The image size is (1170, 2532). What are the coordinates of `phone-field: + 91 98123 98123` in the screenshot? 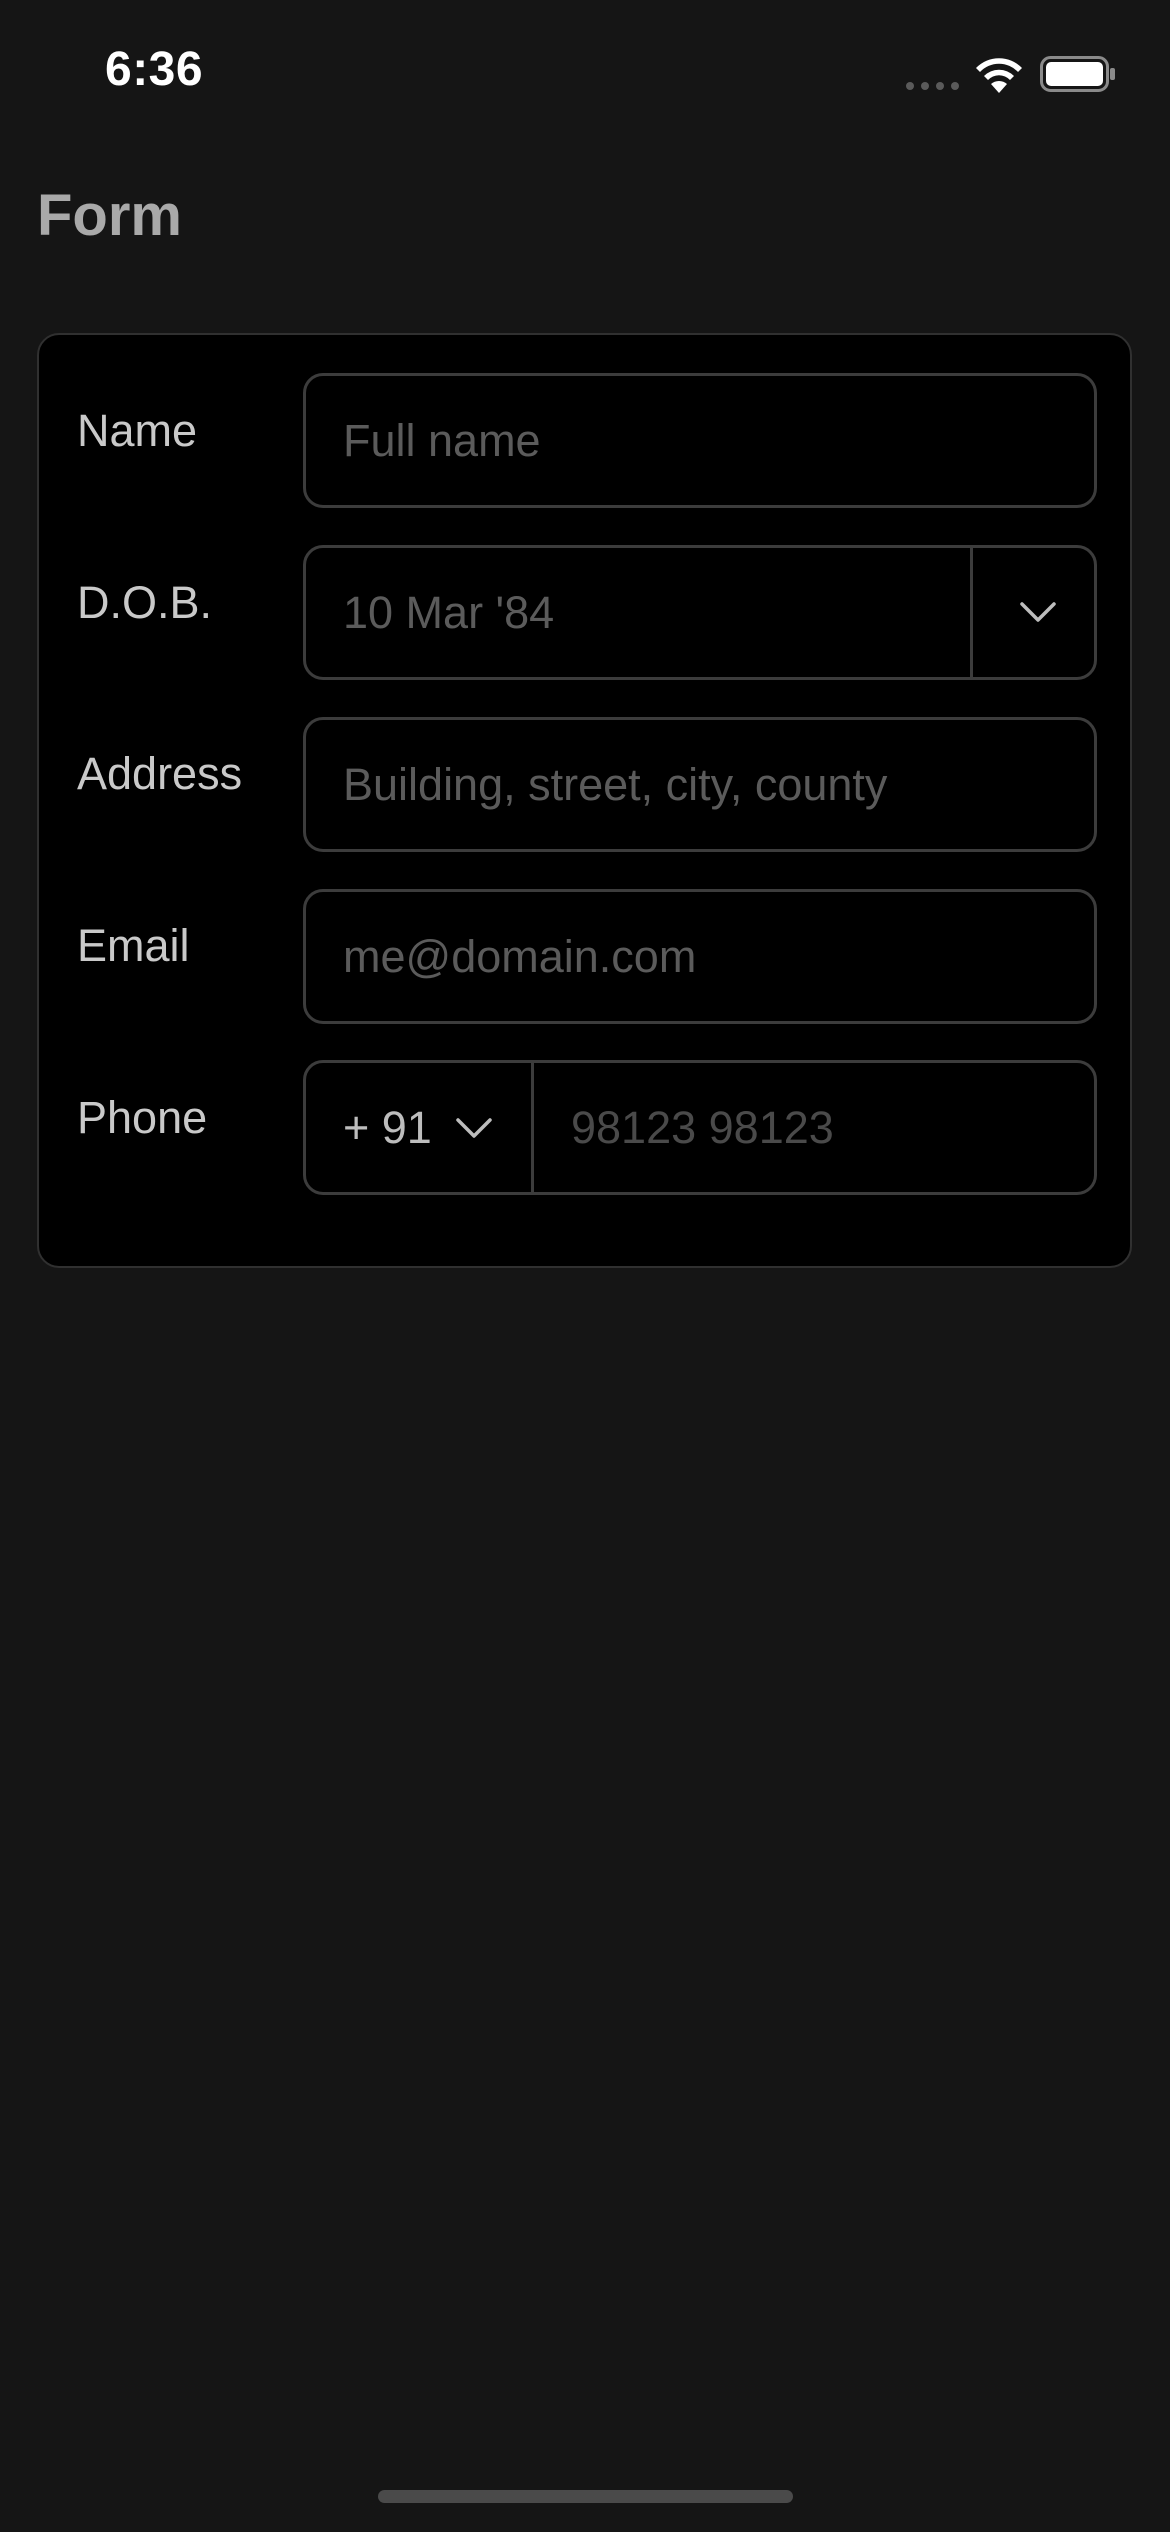 It's located at (700, 1127).